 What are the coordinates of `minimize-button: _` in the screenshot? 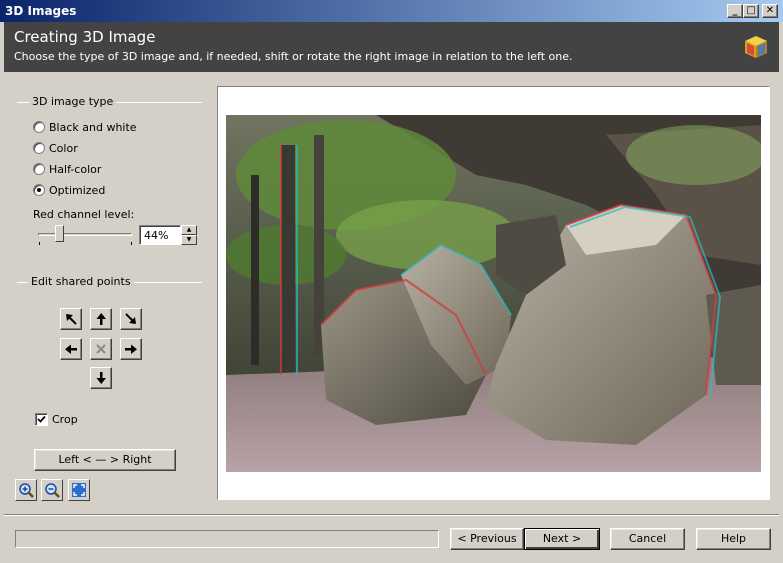 It's located at (735, 11).